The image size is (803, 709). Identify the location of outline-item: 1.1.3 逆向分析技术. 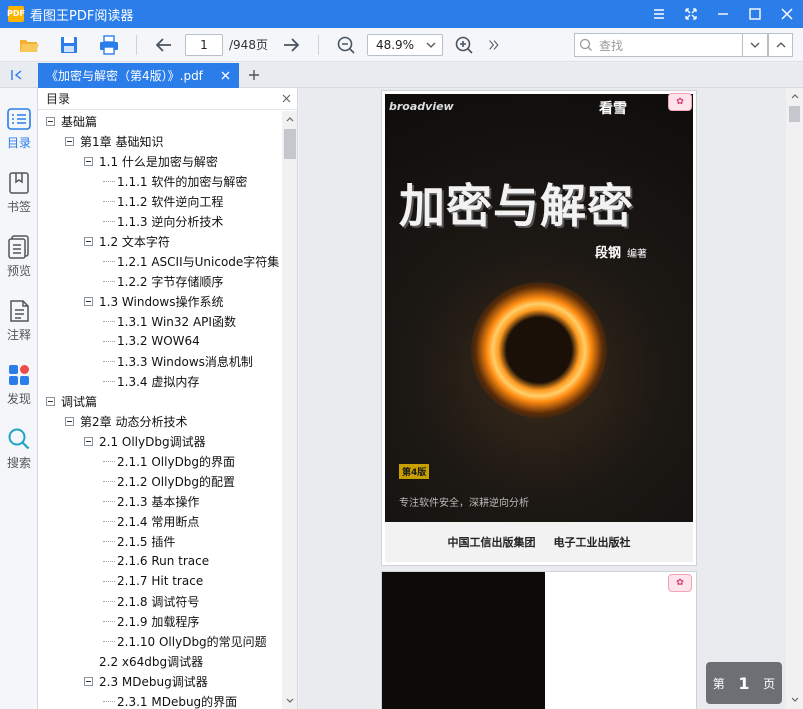
(163, 221).